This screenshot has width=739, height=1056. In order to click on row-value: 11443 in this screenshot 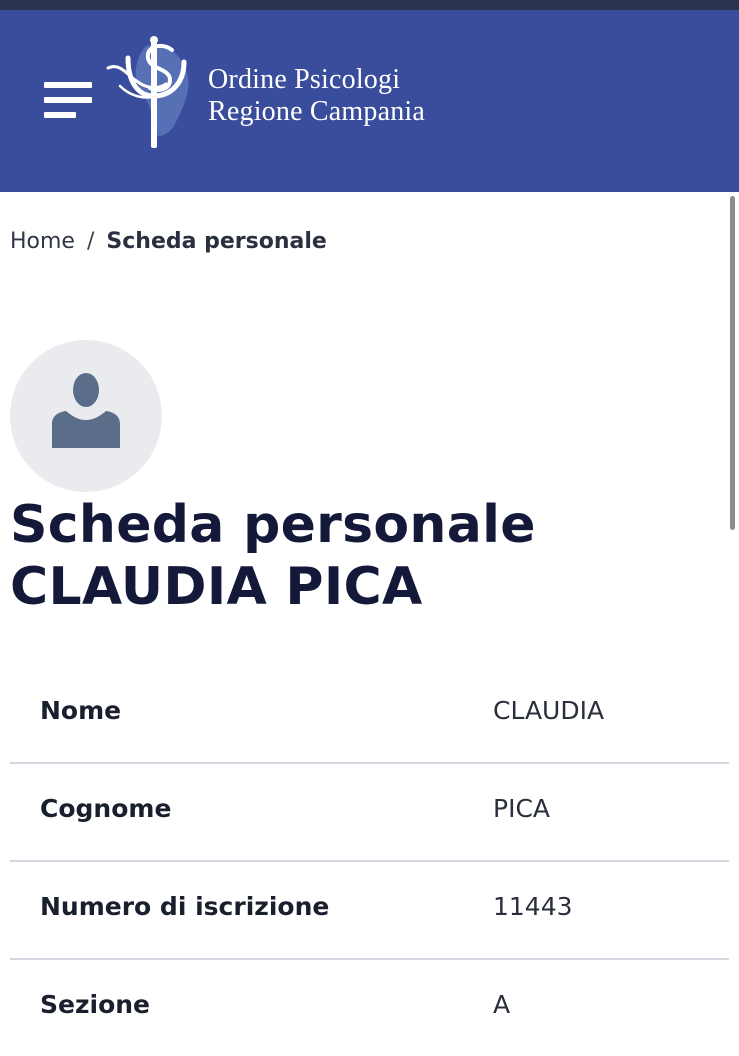, I will do `click(533, 906)`.